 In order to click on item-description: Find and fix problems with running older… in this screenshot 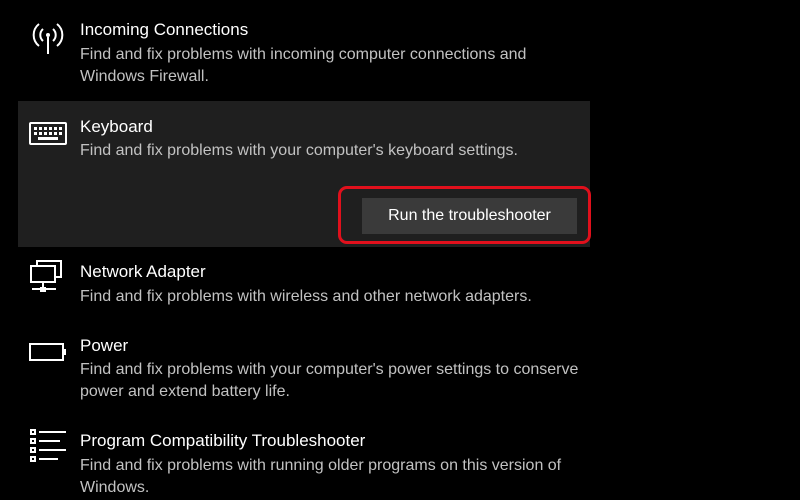, I will do `click(321, 476)`.